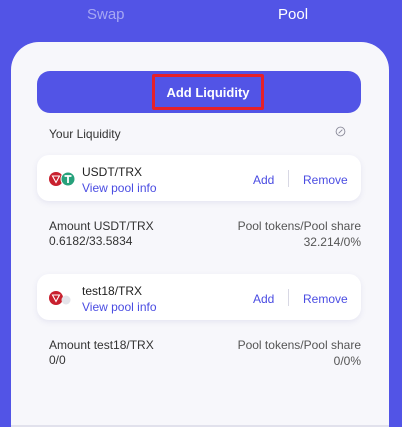 This screenshot has width=402, height=427. What do you see at coordinates (332, 242) in the screenshot?
I see `pool-share-value: 32.214/0%` at bounding box center [332, 242].